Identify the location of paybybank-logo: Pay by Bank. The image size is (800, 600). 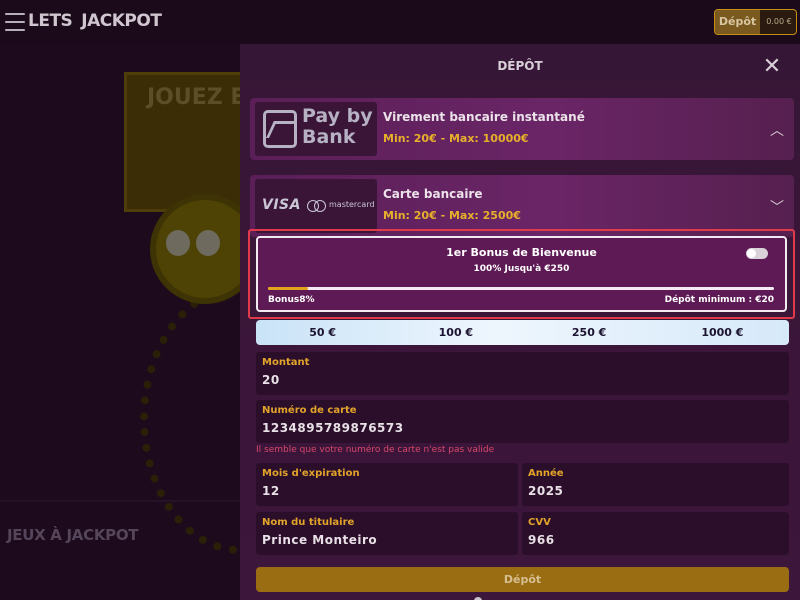
(316, 129).